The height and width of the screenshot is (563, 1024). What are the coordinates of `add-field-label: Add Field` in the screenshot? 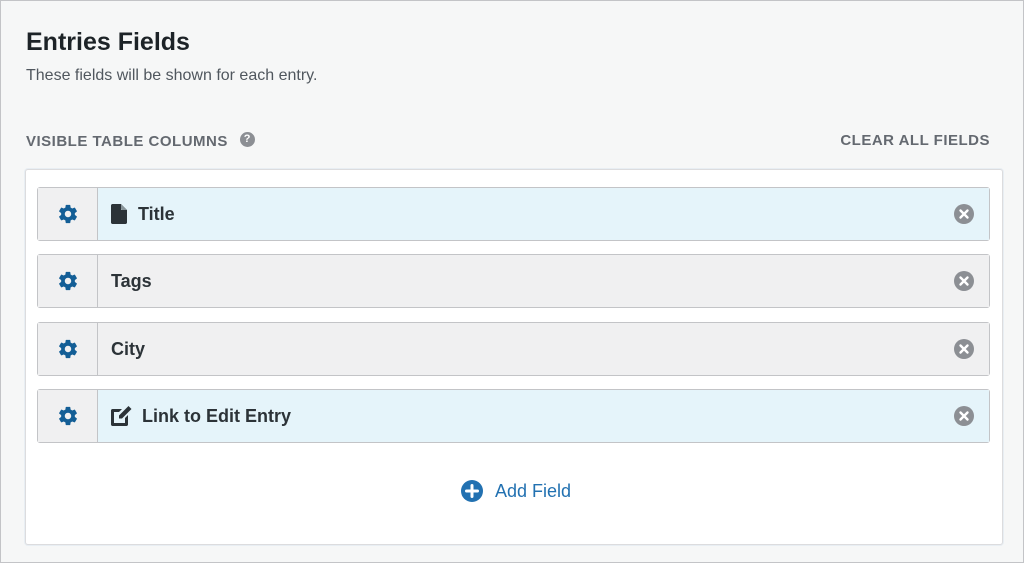 It's located at (533, 490).